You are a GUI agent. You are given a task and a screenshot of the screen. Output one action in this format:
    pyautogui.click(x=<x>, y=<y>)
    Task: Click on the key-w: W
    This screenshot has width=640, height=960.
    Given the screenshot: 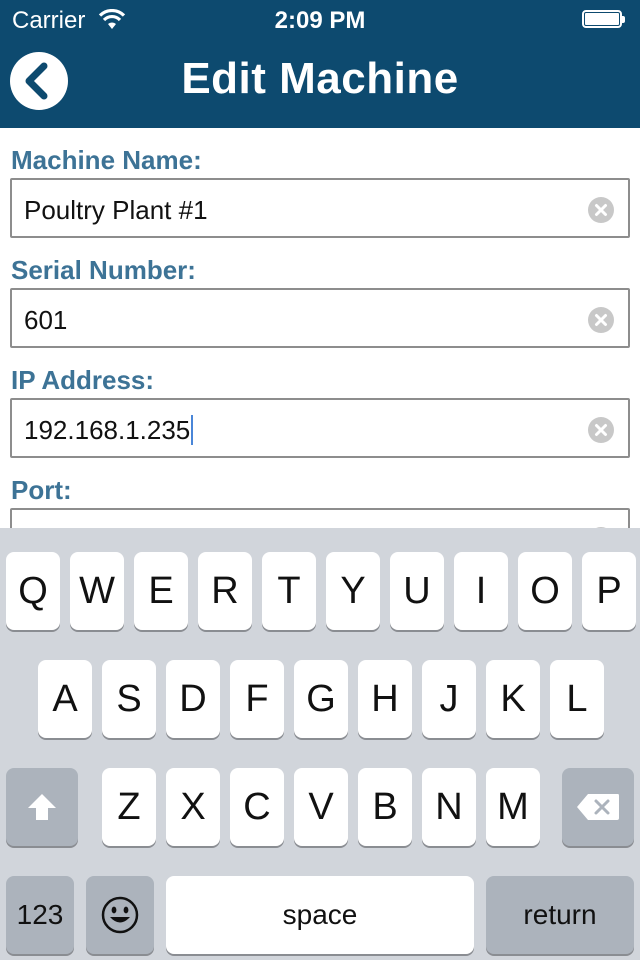 What is the action you would take?
    pyautogui.click(x=97, y=591)
    